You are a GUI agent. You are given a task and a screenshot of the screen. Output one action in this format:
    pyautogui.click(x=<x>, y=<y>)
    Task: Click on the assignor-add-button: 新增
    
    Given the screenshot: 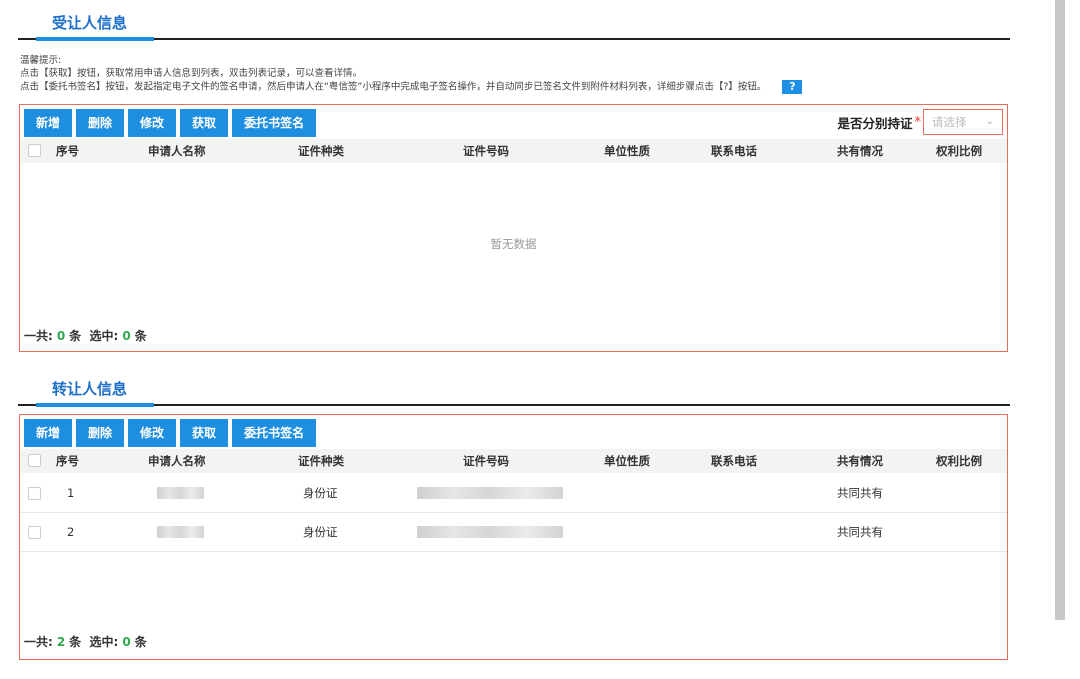 What is the action you would take?
    pyautogui.click(x=48, y=433)
    